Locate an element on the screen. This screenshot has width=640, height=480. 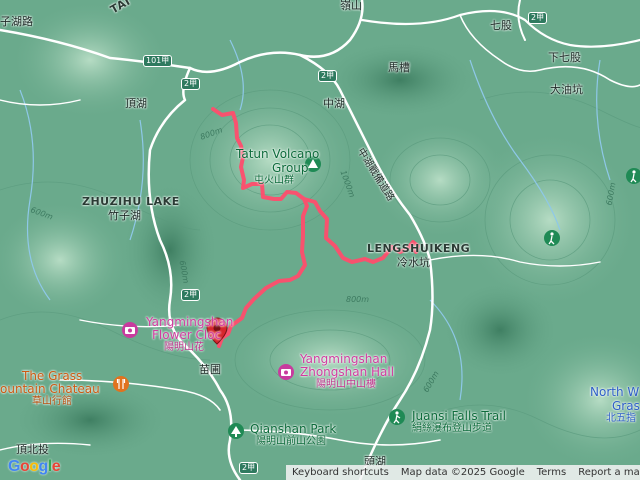
poi-label-chateau-zh: 草山行館 is located at coordinates (52, 402).